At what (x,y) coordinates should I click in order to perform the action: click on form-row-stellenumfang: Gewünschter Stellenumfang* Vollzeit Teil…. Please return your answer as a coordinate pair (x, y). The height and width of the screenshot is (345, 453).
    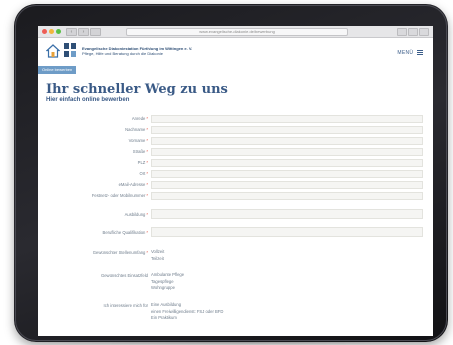
    Looking at the image, I should click on (235, 257).